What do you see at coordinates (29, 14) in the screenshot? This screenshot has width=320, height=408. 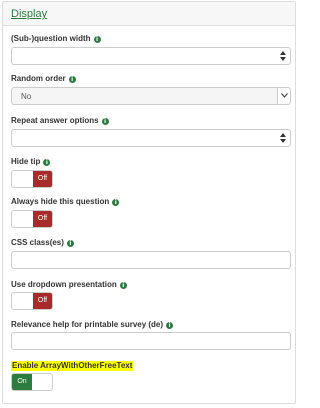 I see `panel-title-display: Display` at bounding box center [29, 14].